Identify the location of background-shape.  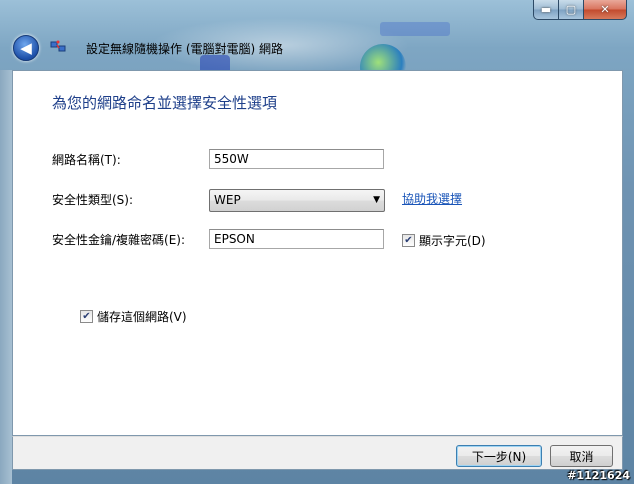
(415, 29).